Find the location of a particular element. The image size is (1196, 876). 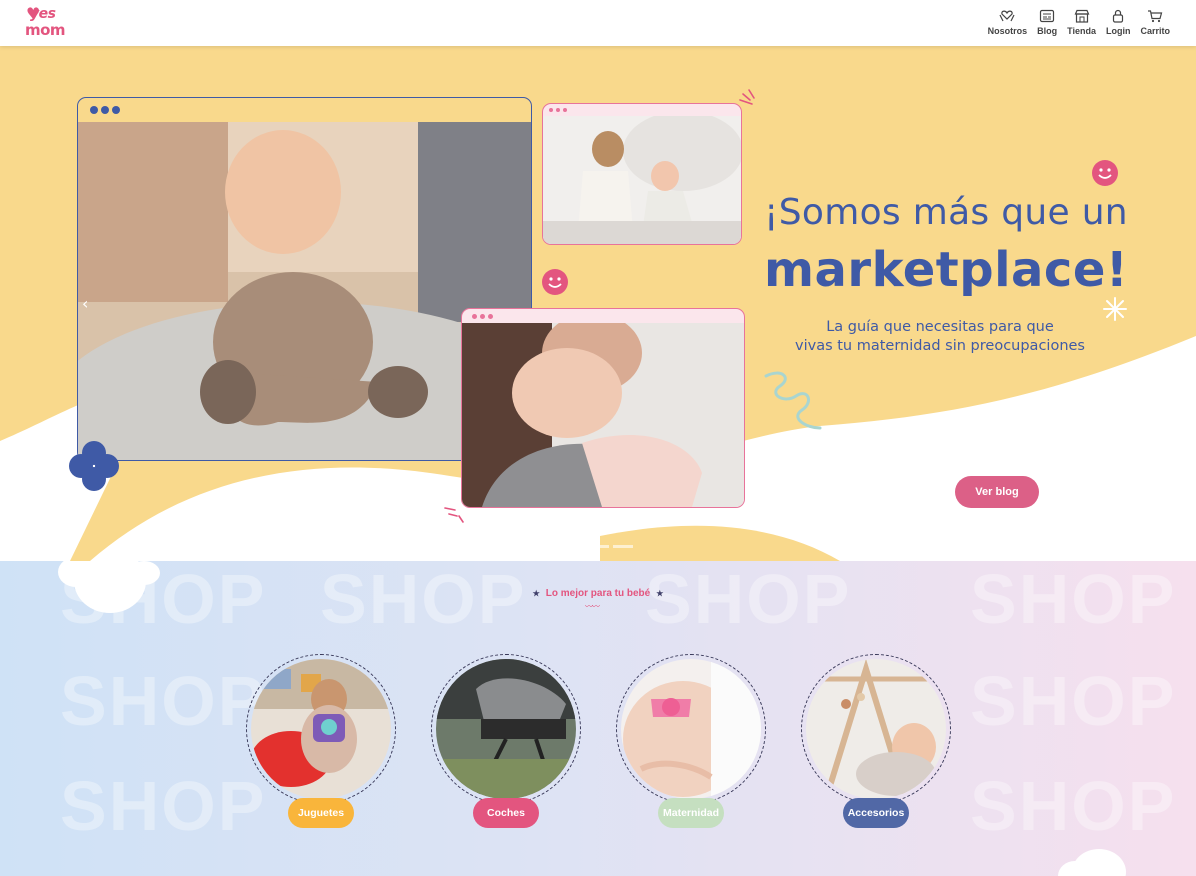

category-coches: Coches is located at coordinates (507, 741).